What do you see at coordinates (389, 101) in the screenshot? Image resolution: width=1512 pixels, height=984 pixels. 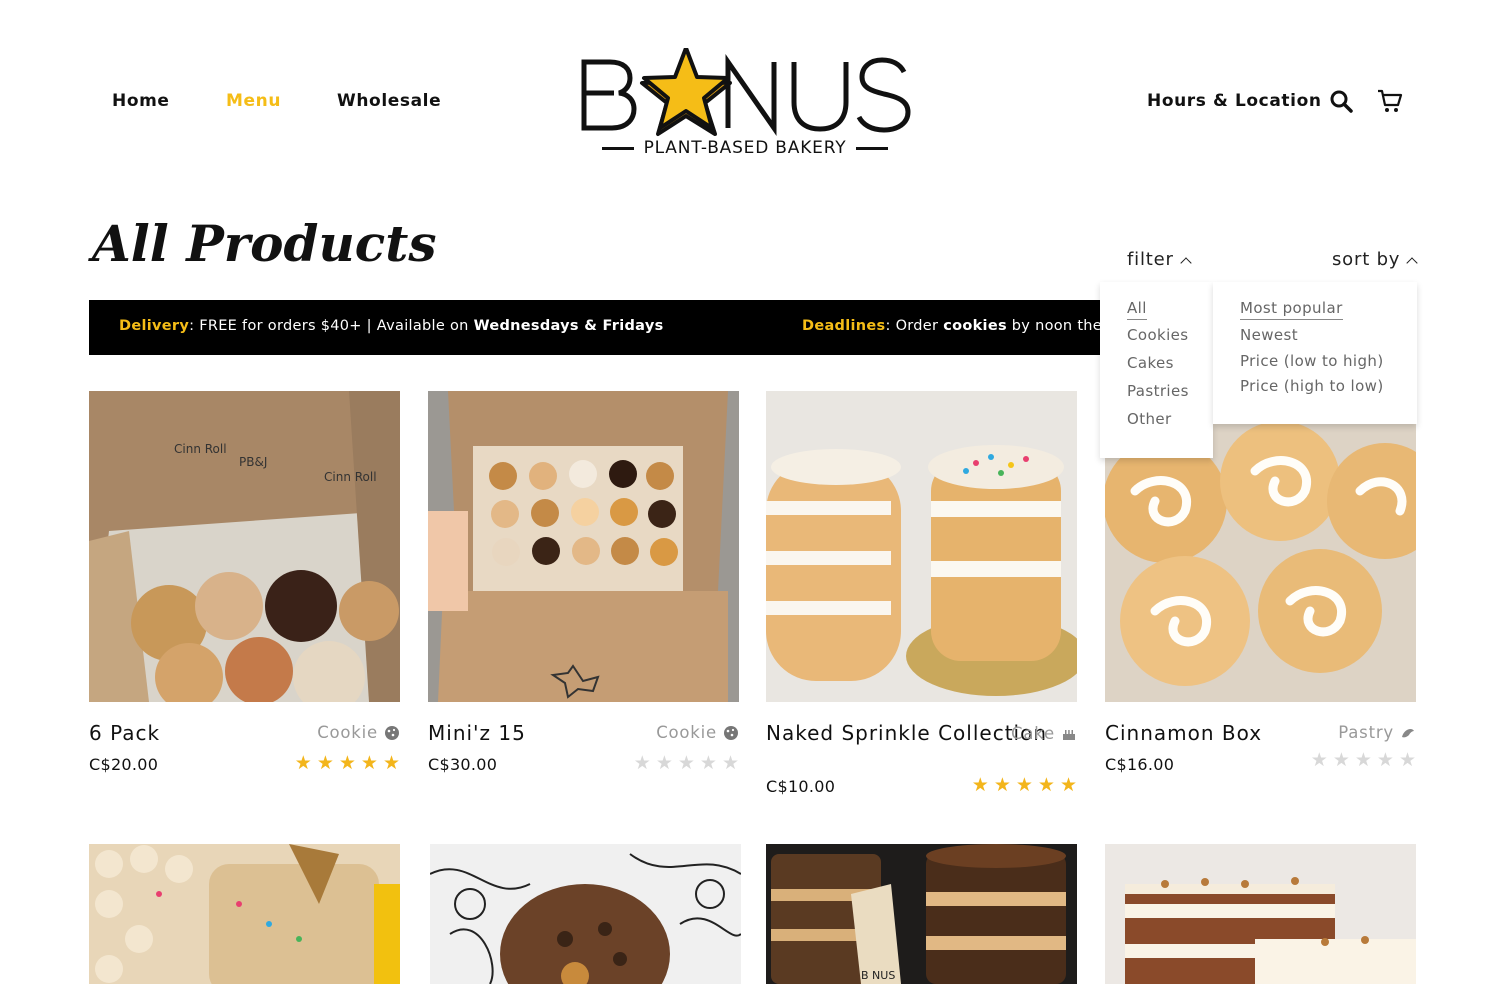 I see `nav-wholesale: Wholesale` at bounding box center [389, 101].